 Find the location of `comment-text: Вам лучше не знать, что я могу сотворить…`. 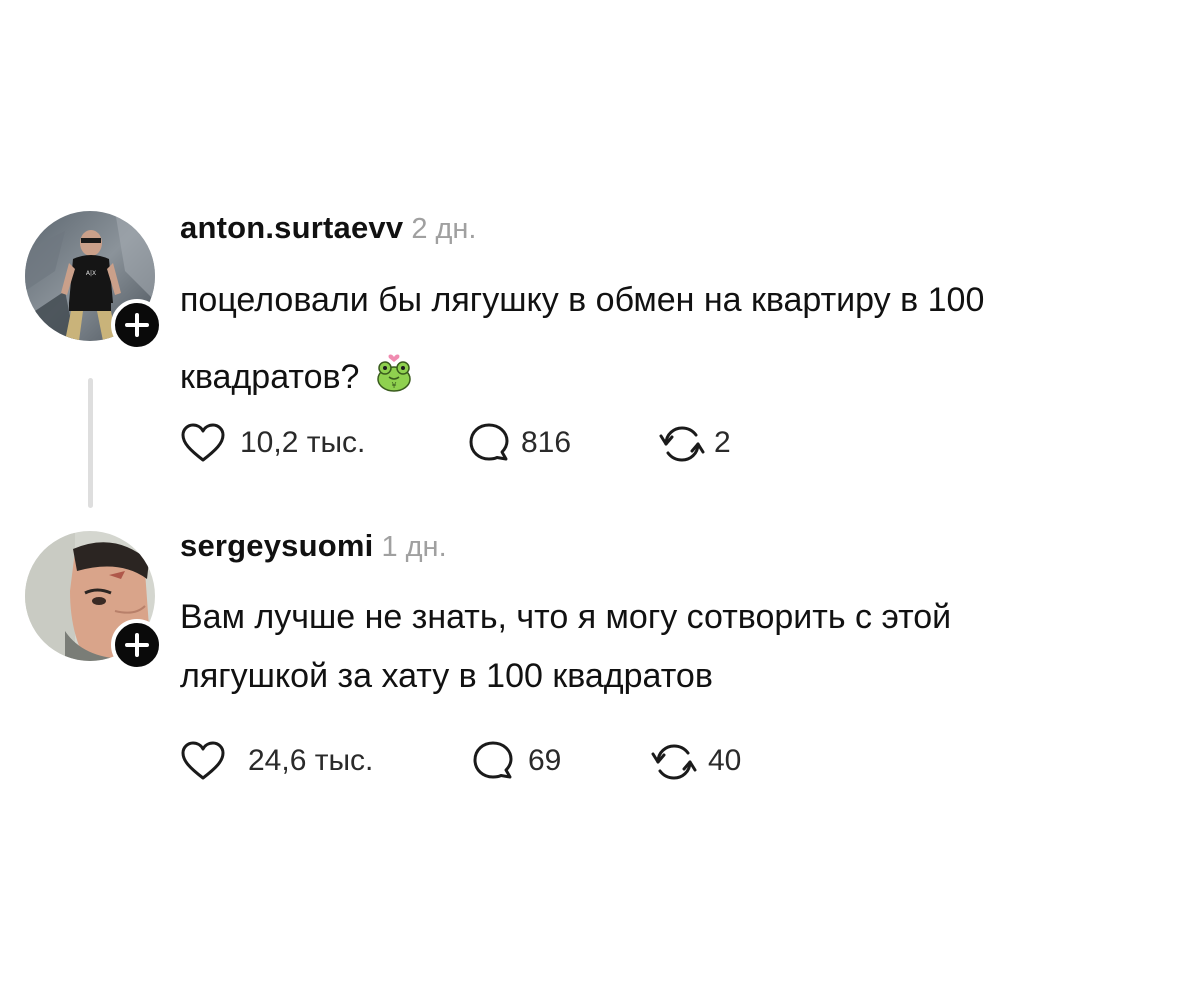

comment-text: Вам лучше не знать, что я могу сотворить… is located at coordinates (565, 617).